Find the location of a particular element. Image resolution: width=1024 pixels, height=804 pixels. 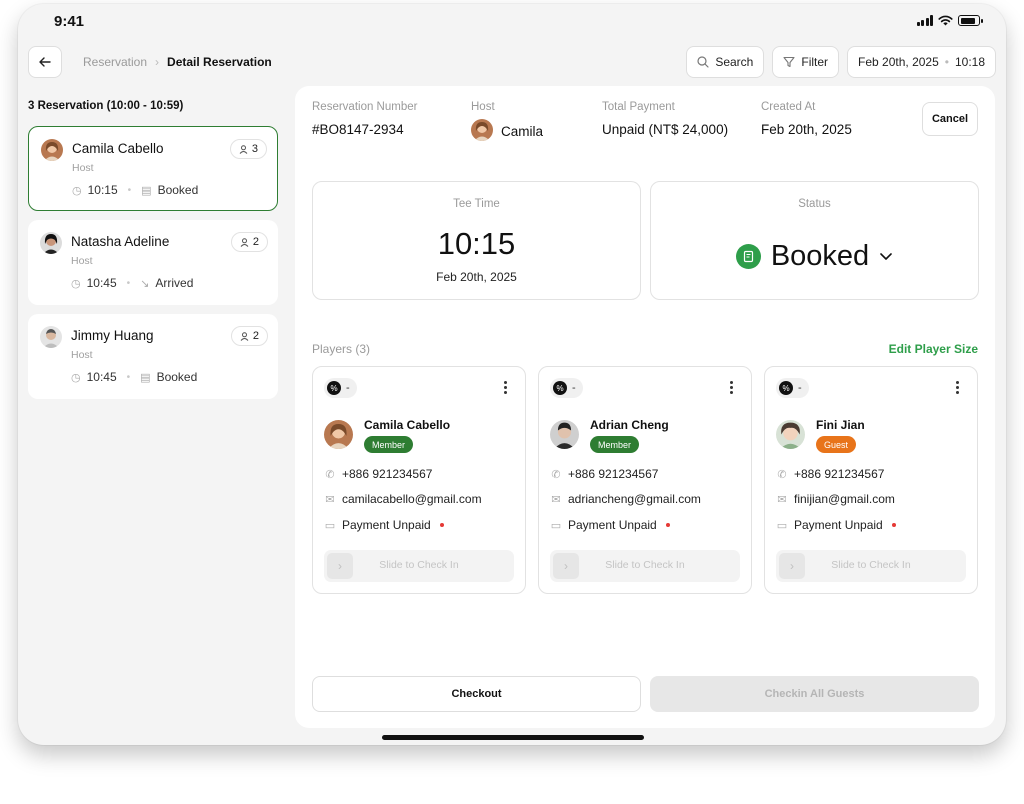

checkin-all-guests-button: Checkin All Guests is located at coordinates (814, 694).